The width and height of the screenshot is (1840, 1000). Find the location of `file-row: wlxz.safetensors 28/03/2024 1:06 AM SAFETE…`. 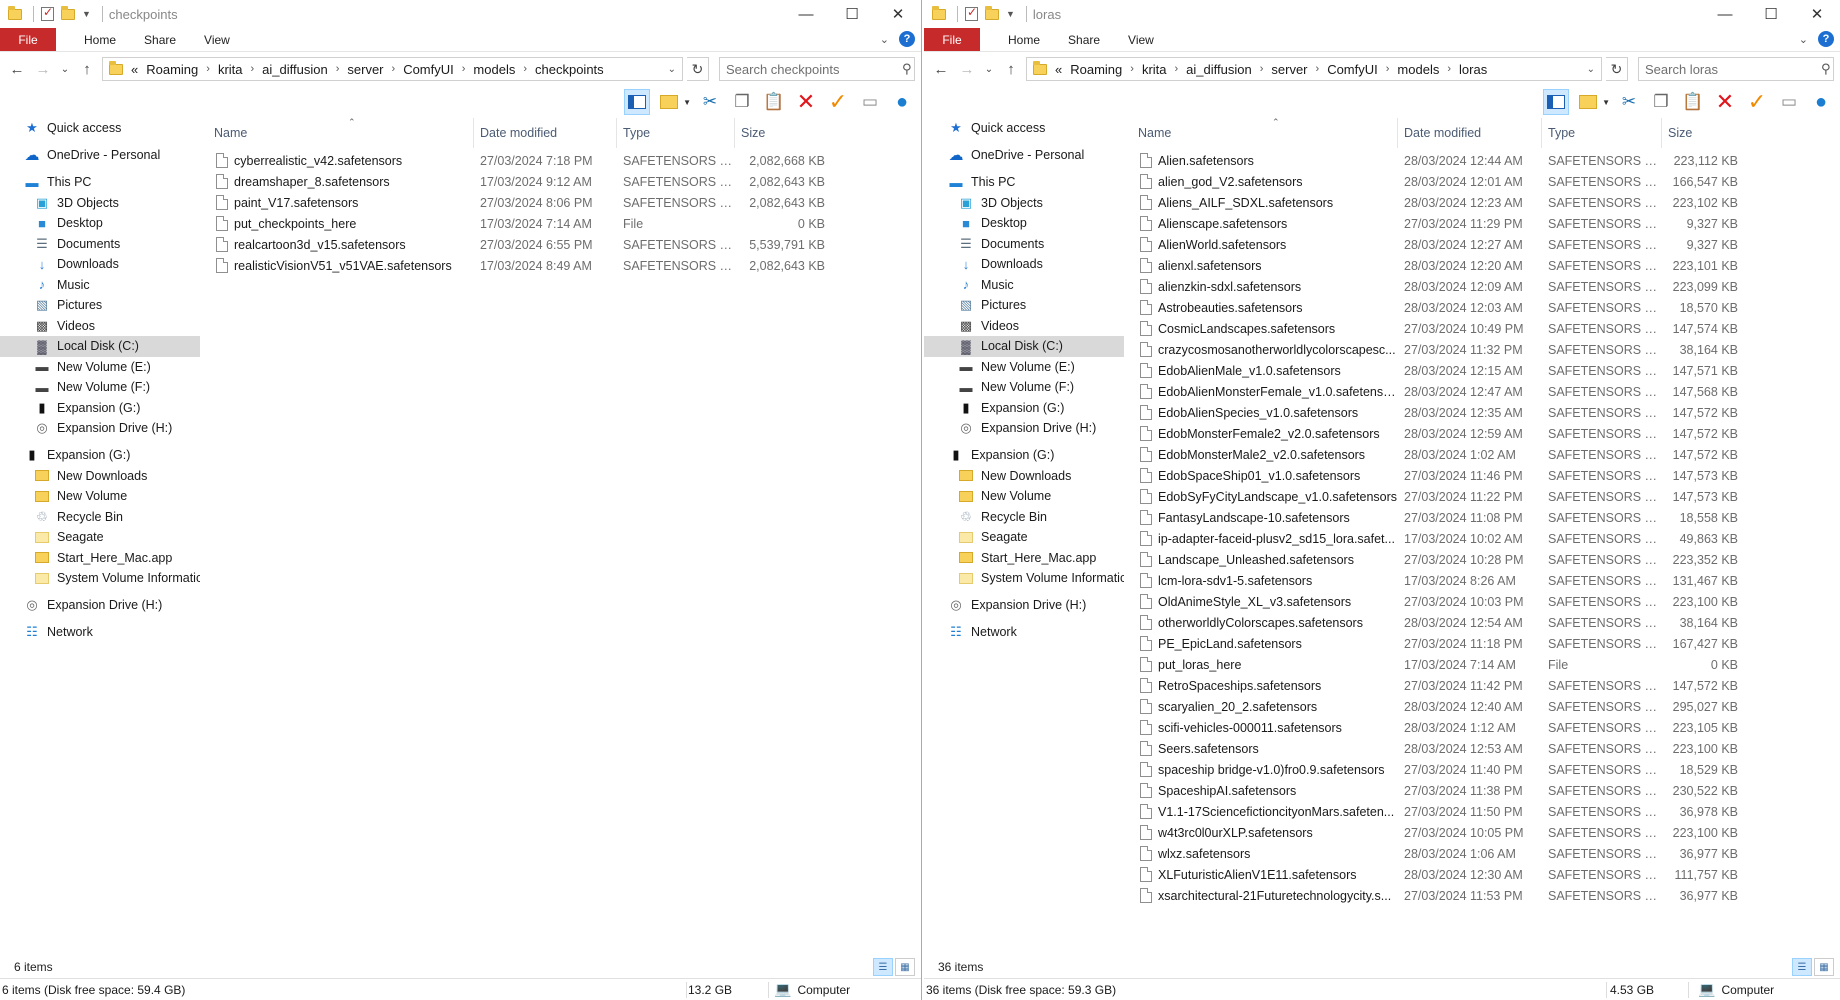

file-row: wlxz.safetensors 28/03/2024 1:06 AM SAFETE… is located at coordinates (1488, 853).